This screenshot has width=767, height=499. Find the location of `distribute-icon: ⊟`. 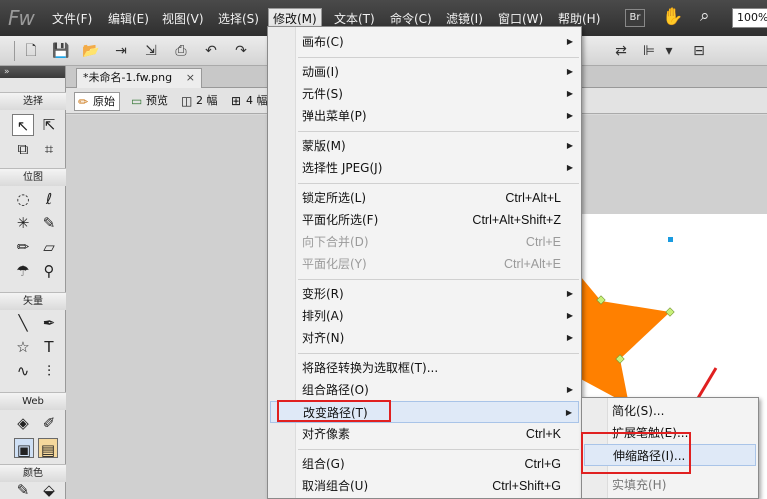

distribute-icon: ⊟ is located at coordinates (699, 51).